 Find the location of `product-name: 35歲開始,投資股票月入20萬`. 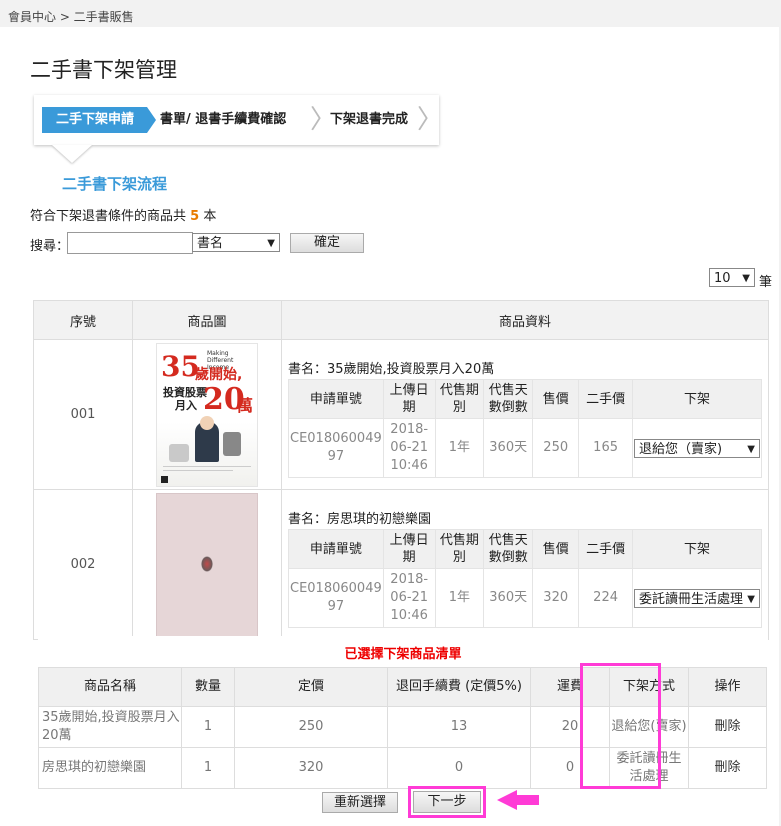

product-name: 35歲開始,投資股票月入20萬 is located at coordinates (110, 727).